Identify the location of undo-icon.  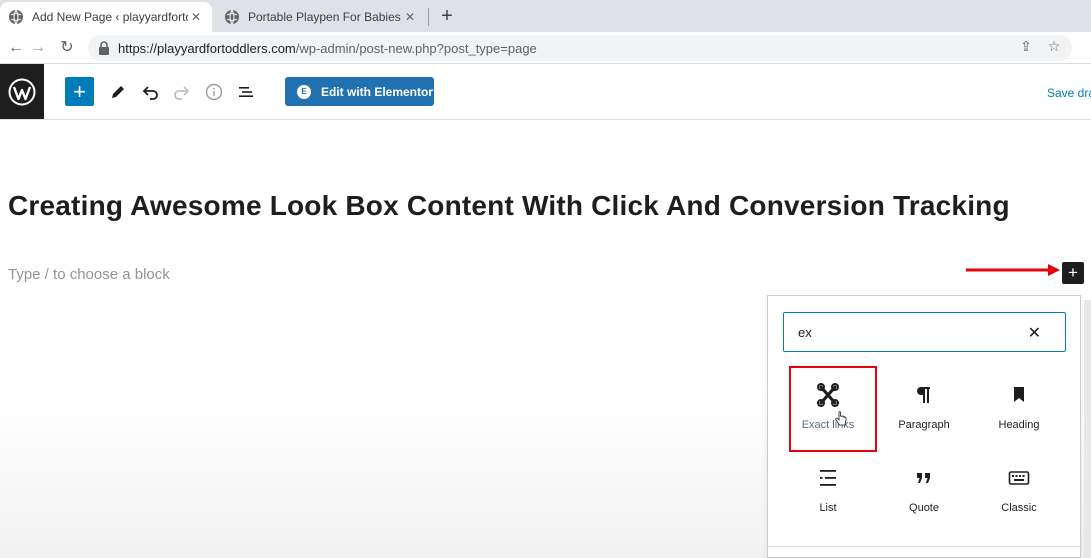
(150, 92).